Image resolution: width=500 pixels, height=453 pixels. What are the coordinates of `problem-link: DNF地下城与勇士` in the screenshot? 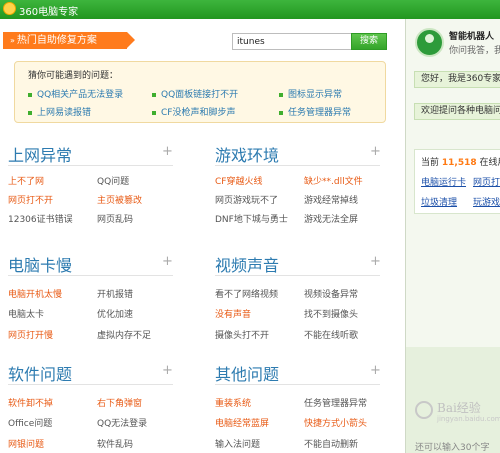 It's located at (251, 218).